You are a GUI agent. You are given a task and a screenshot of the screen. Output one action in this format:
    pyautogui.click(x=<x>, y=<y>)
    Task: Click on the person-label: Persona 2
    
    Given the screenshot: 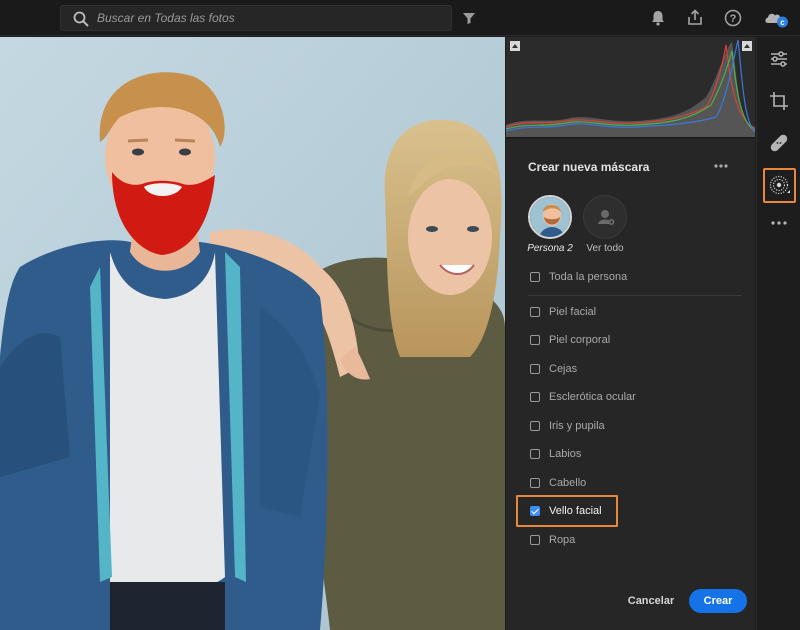 What is the action you would take?
    pyautogui.click(x=550, y=248)
    